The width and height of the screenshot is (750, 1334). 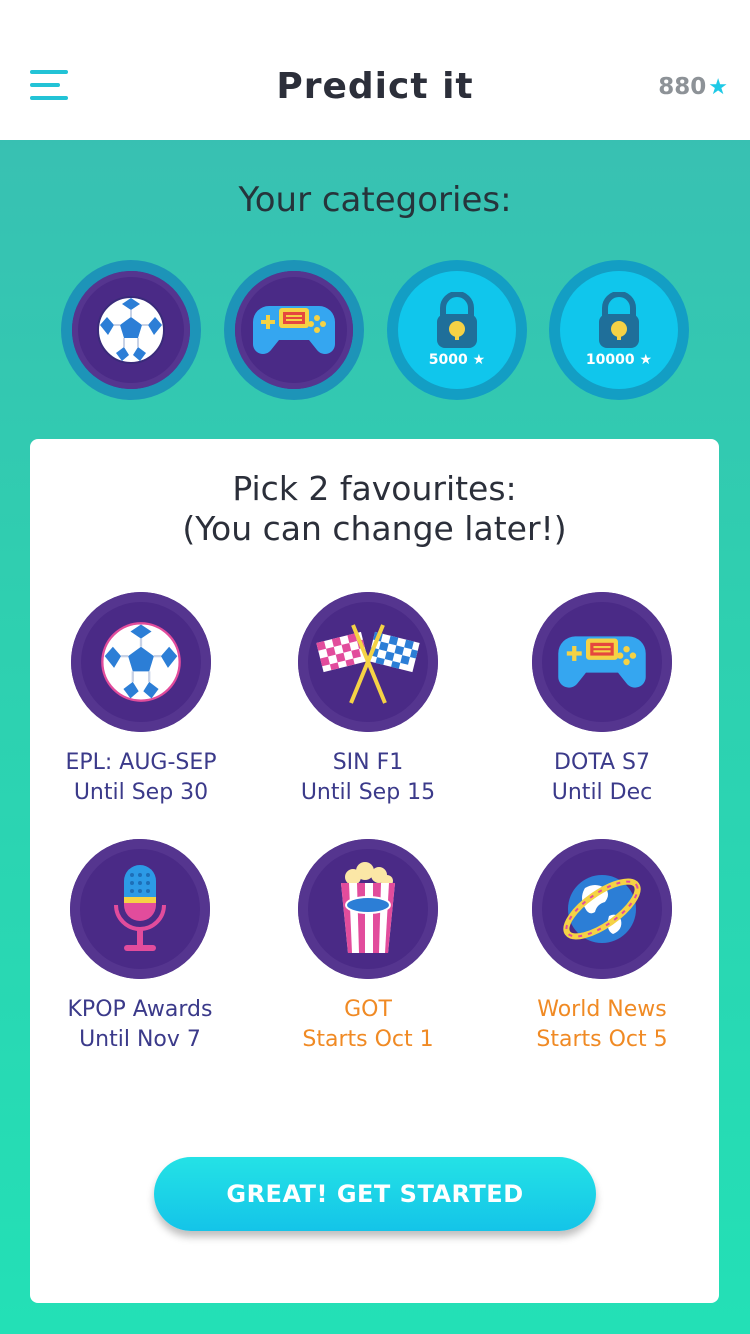 I want to click on checkered-flags-icon, so click(x=368, y=664).